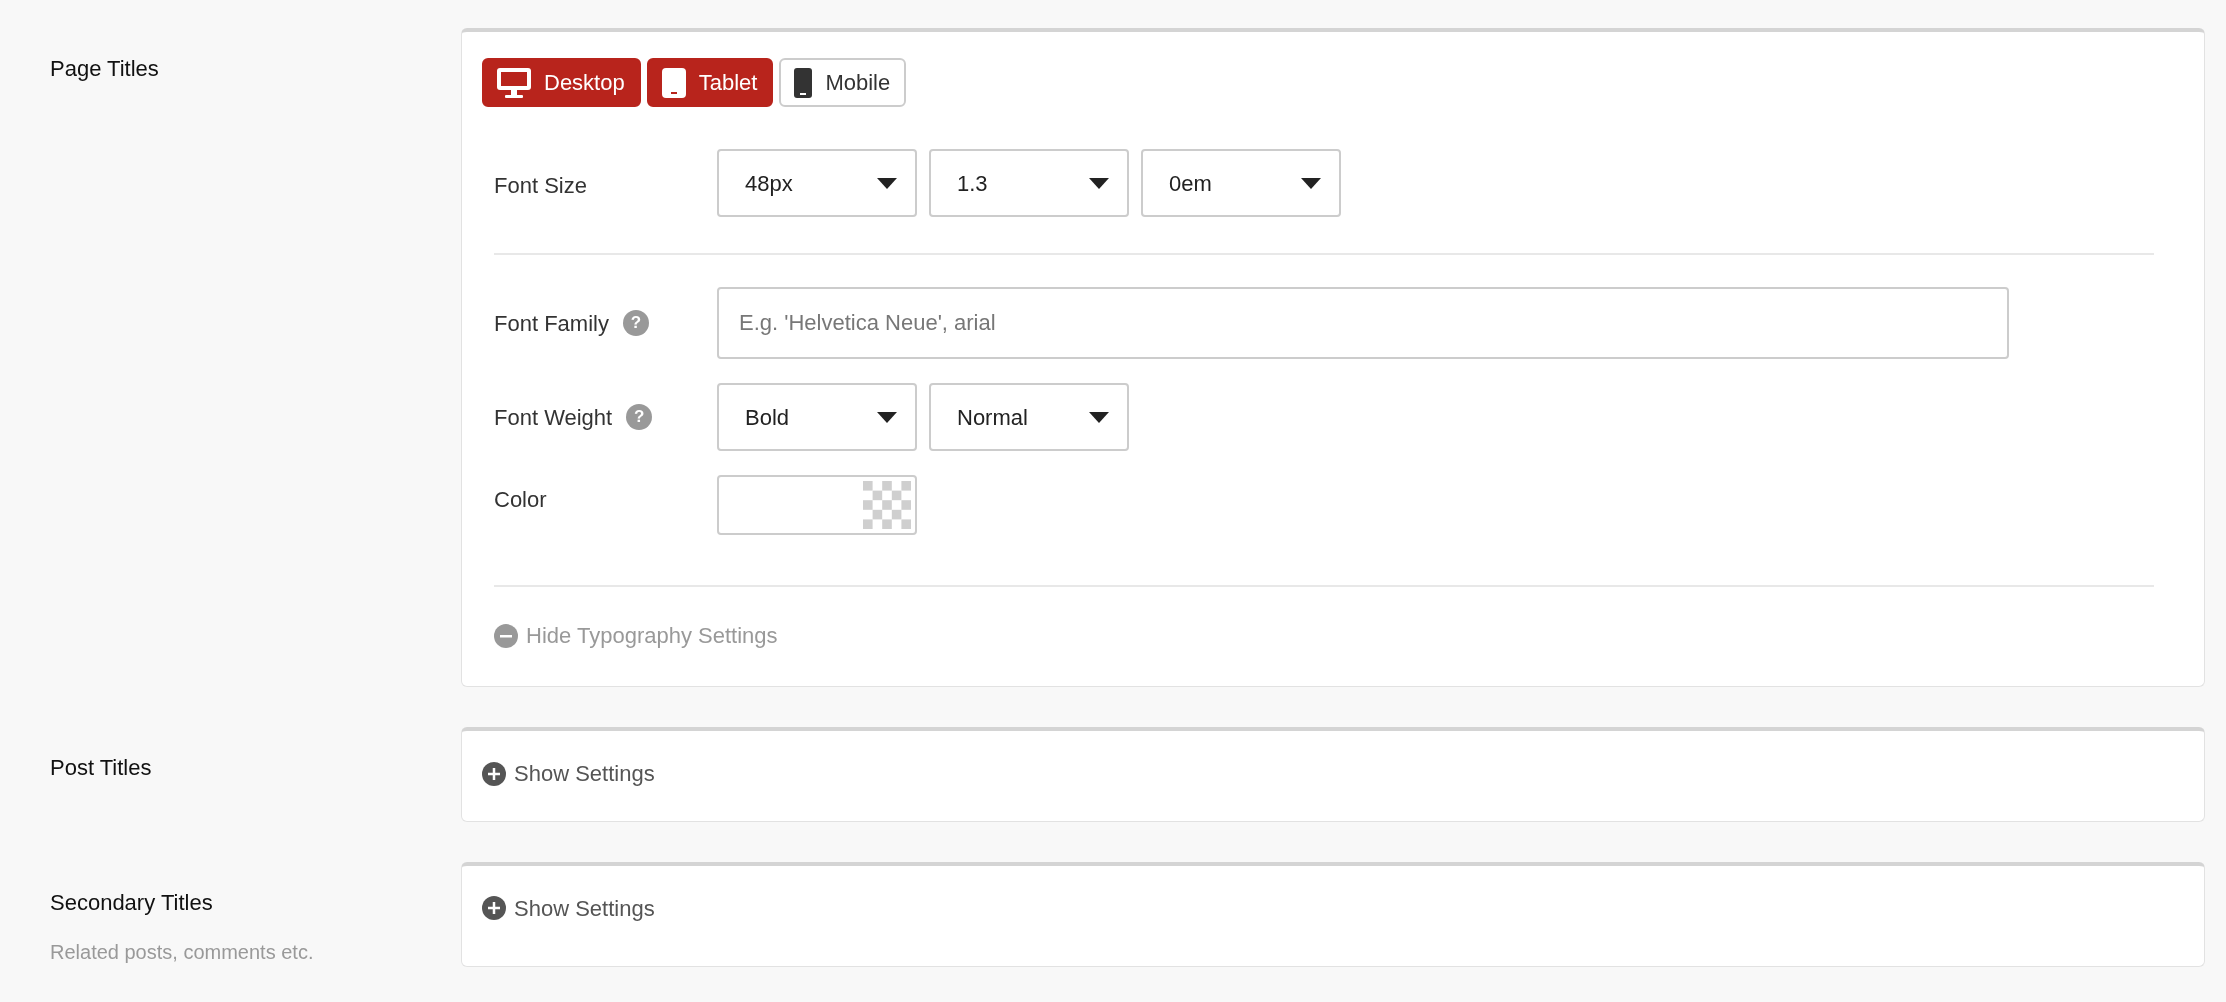  Describe the element at coordinates (514, 82) in the screenshot. I see `monitor-icon` at that location.